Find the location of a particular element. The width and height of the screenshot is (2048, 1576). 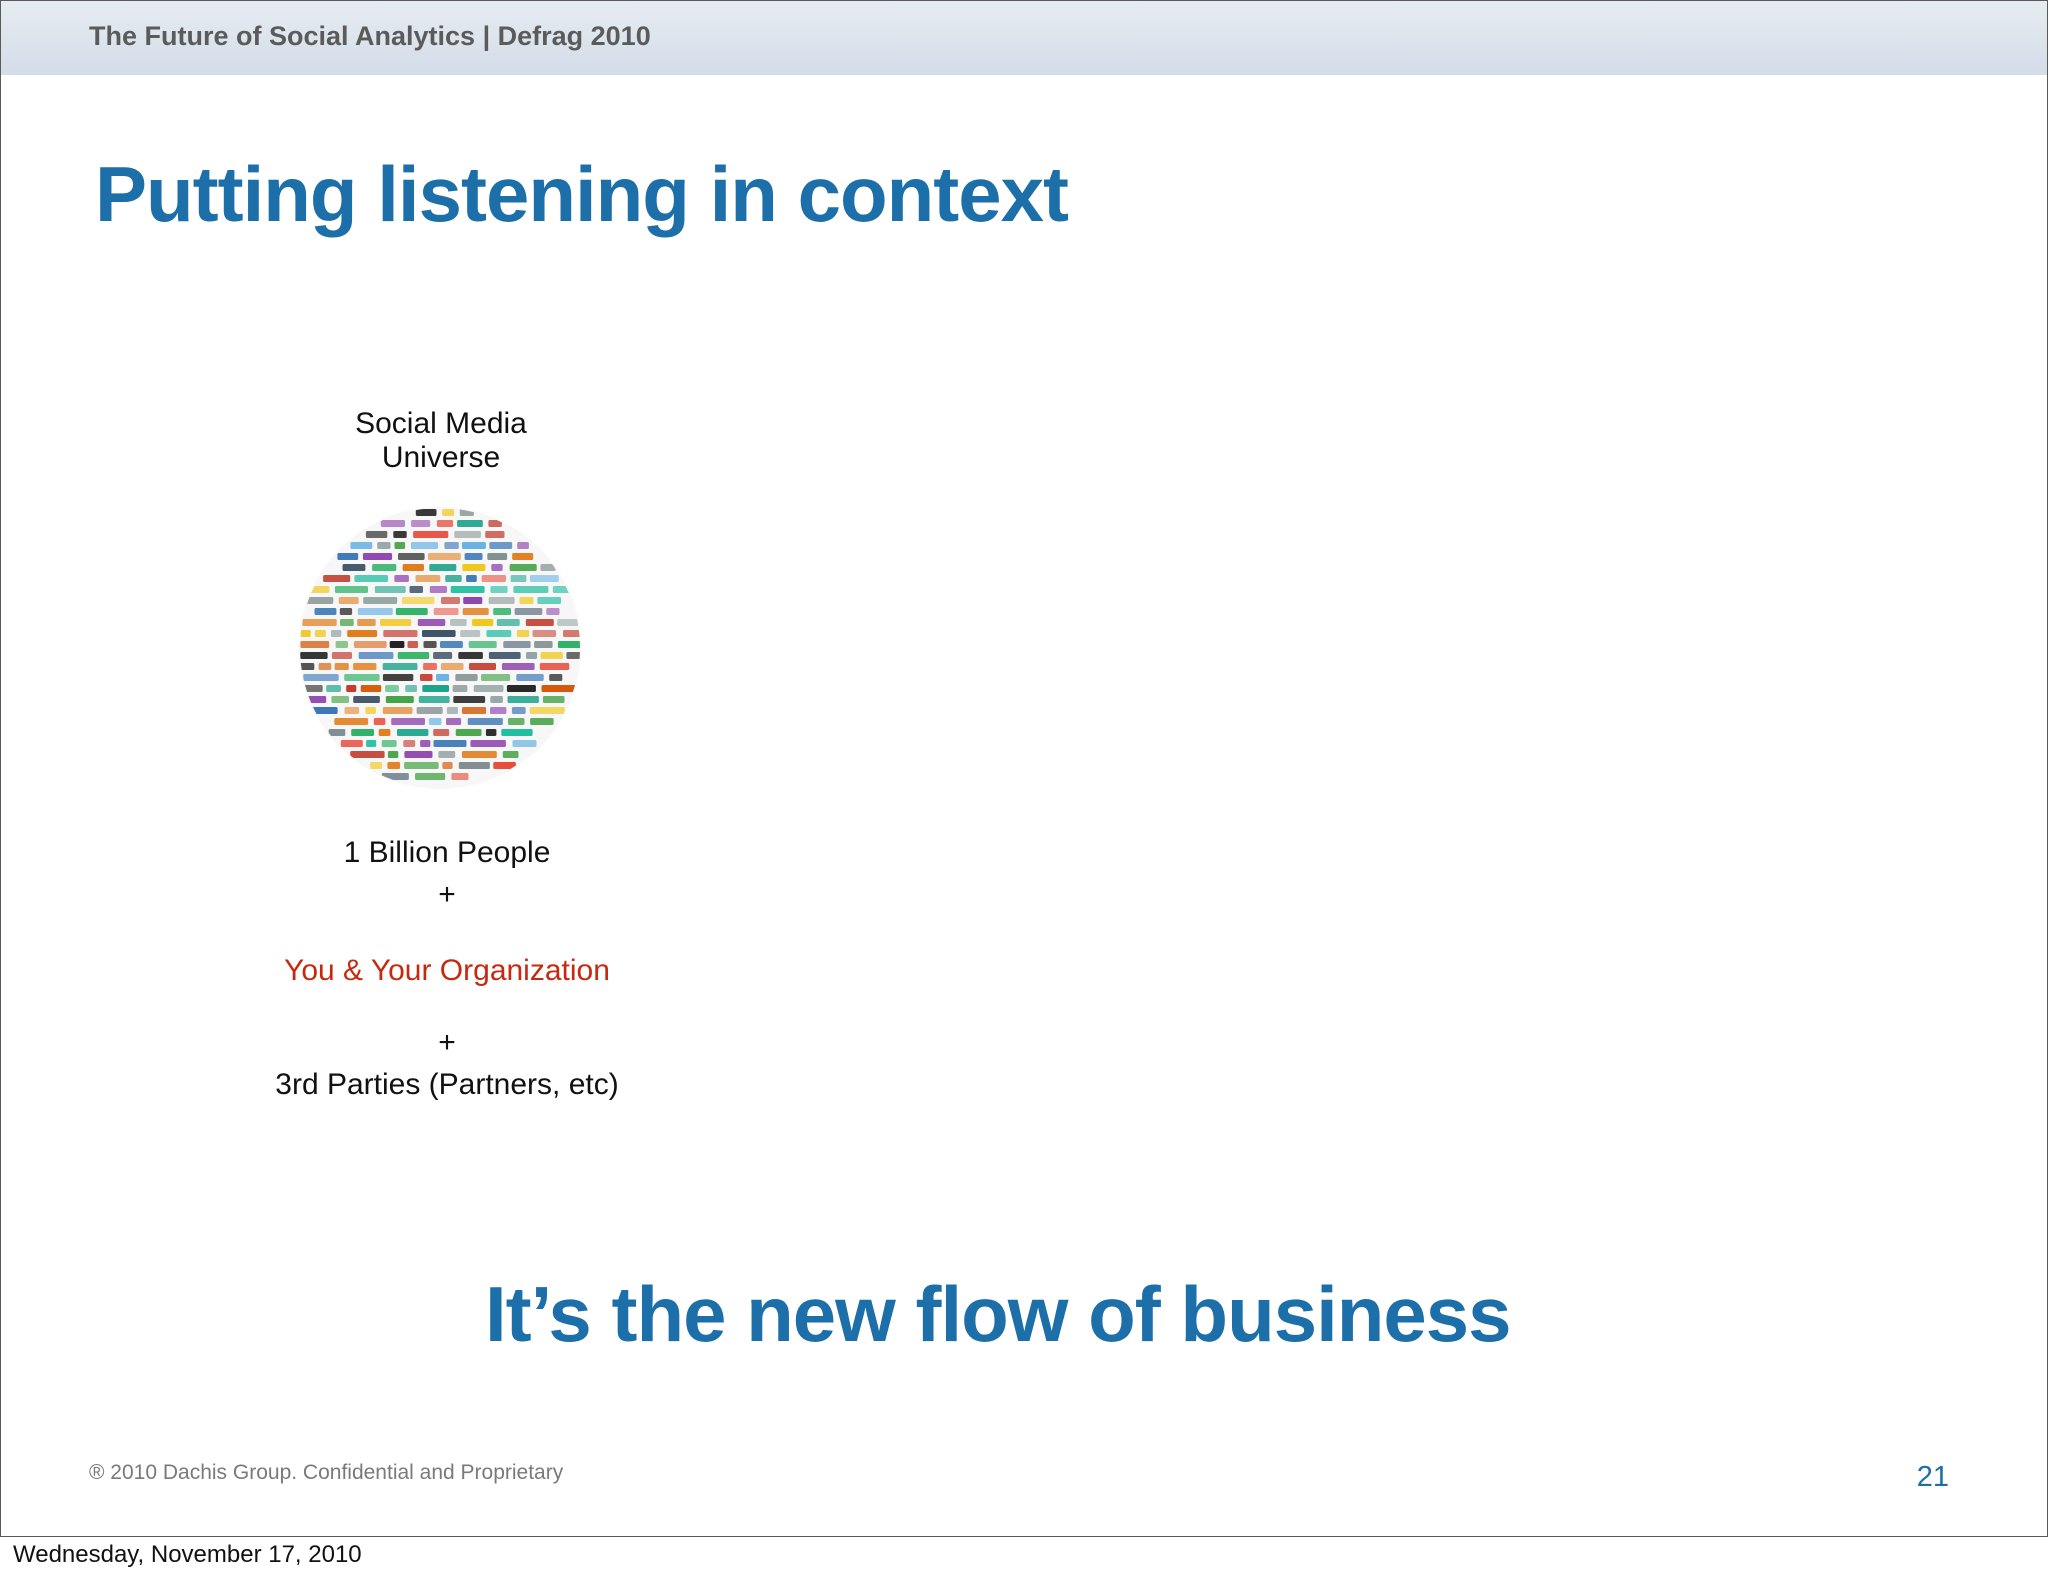

third-parties-text: 3rd Parties (Partners, etc) is located at coordinates (447, 1084).